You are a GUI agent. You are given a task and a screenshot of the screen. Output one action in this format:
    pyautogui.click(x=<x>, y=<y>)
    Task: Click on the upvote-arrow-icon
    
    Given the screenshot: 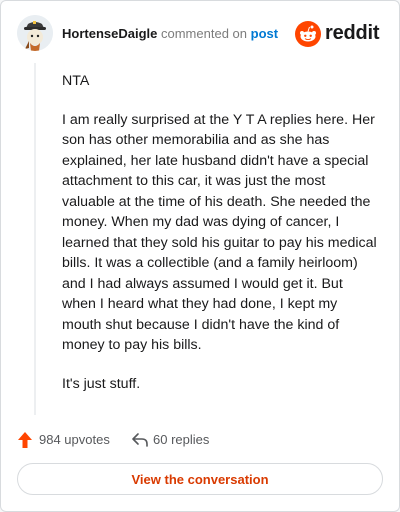 What is the action you would take?
    pyautogui.click(x=25, y=440)
    